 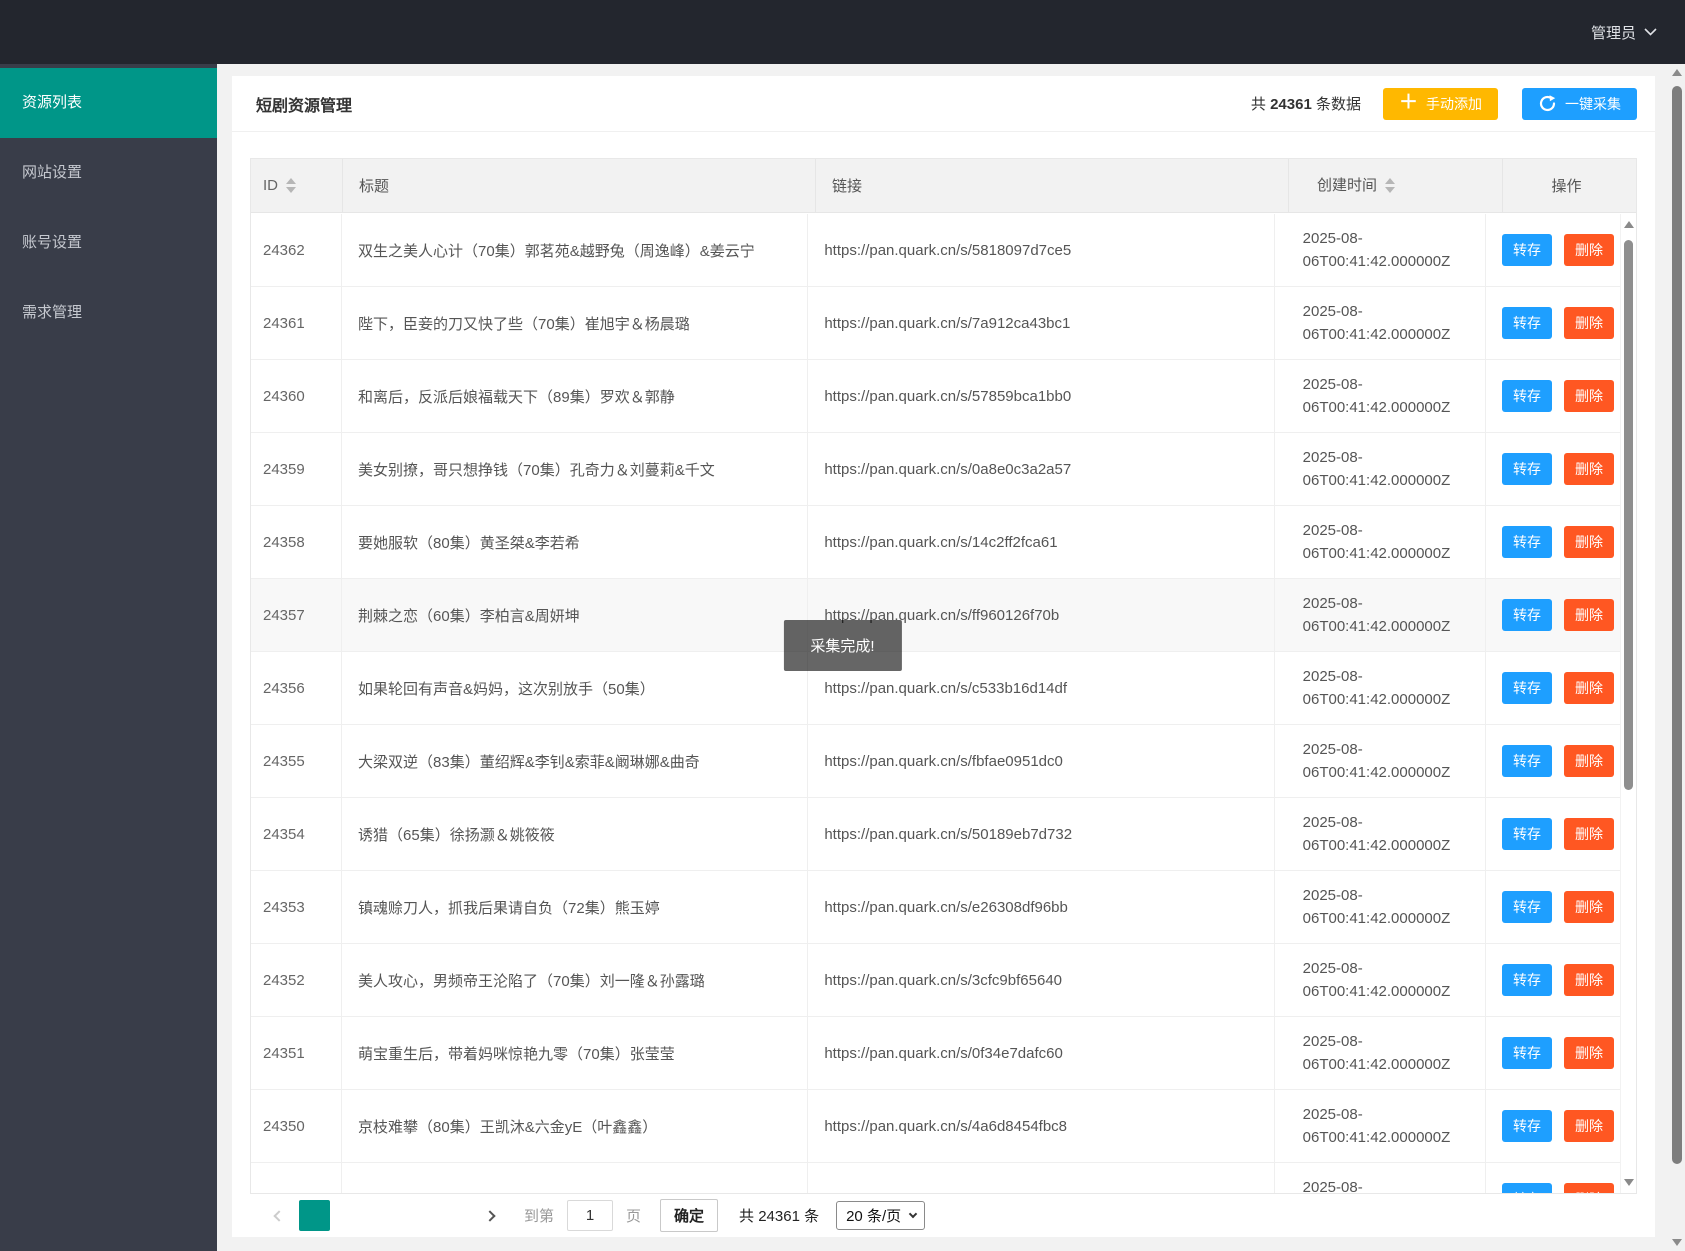 What do you see at coordinates (297, 615) in the screenshot?
I see `cell-id: 24357` at bounding box center [297, 615].